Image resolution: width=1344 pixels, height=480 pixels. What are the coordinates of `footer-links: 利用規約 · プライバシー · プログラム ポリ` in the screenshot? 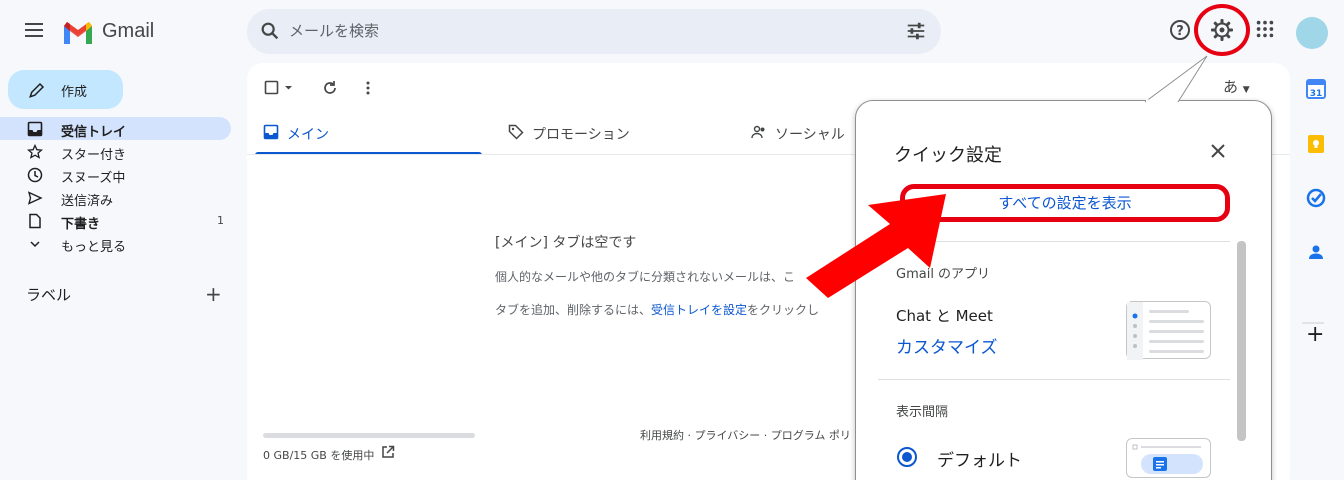 It's located at (745, 435).